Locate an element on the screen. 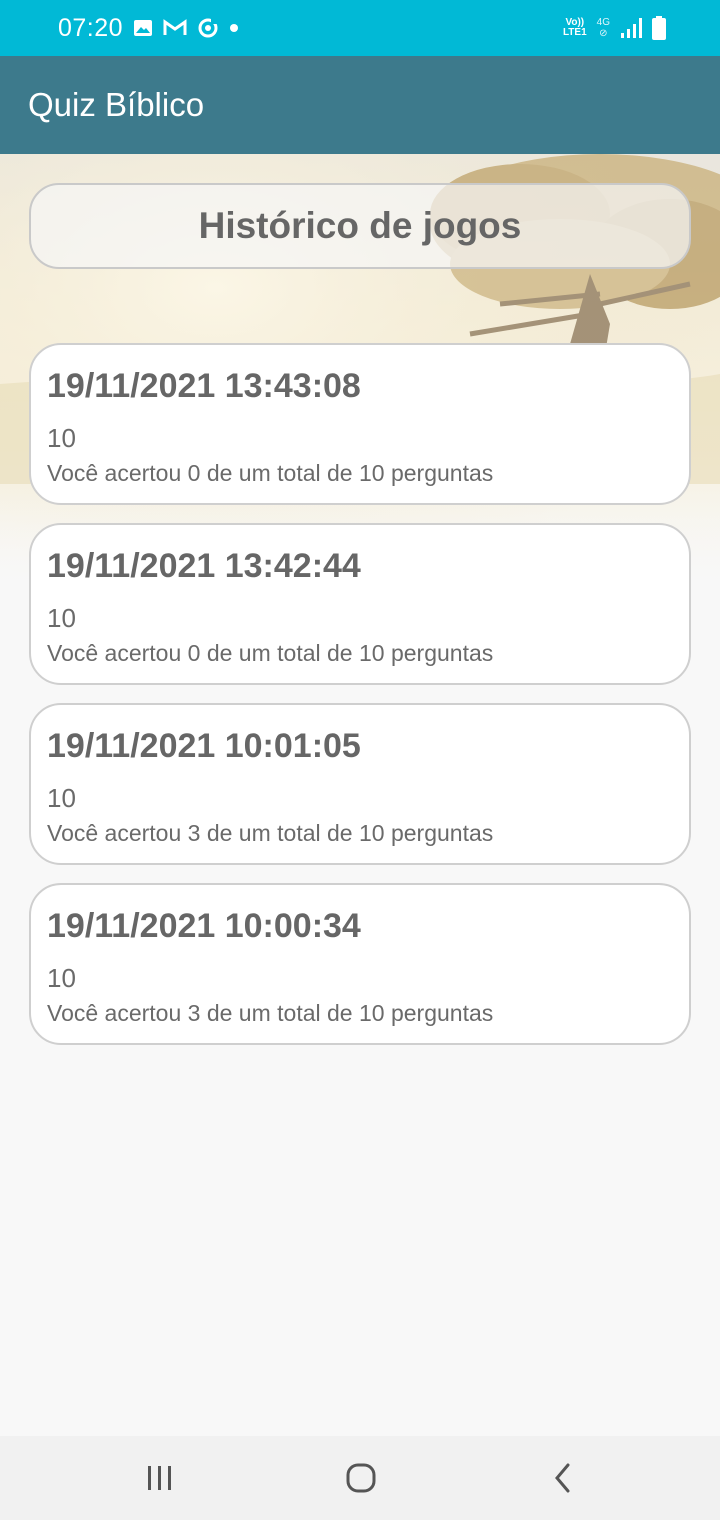 This screenshot has height=1520, width=720. game-date: 19/11/2021 10:00:34 is located at coordinates (204, 926).